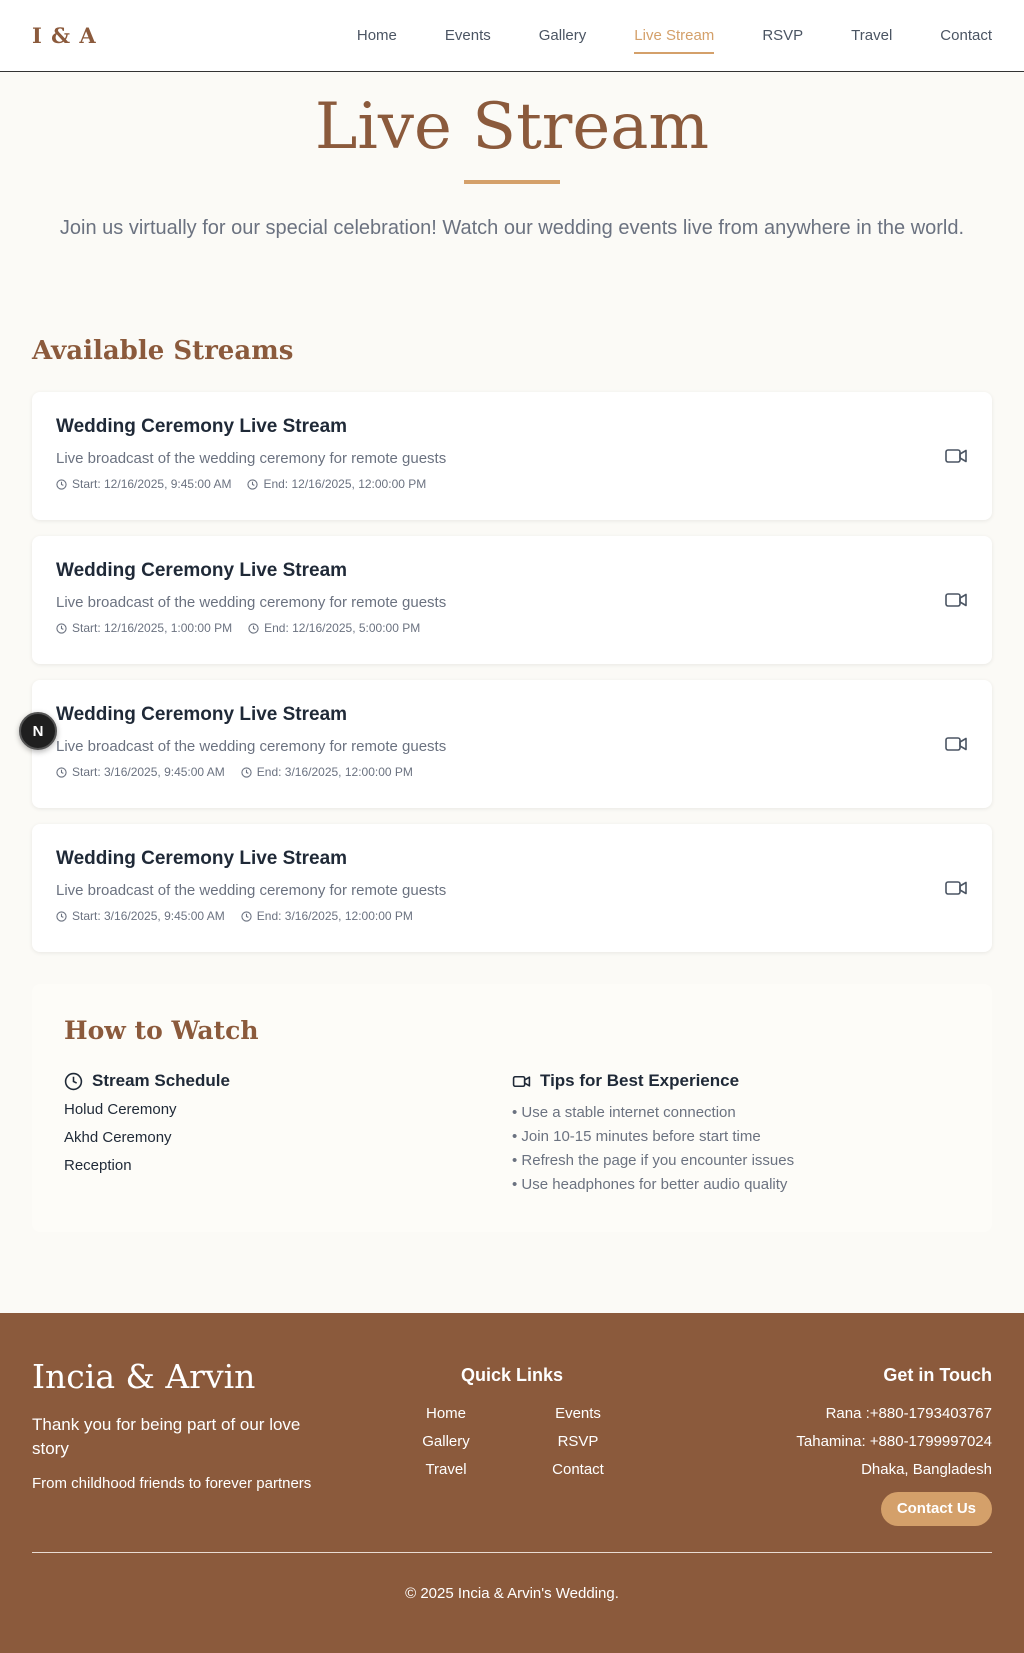  What do you see at coordinates (288, 1081) in the screenshot?
I see `stream-schedule-heading: Stream Schedule` at bounding box center [288, 1081].